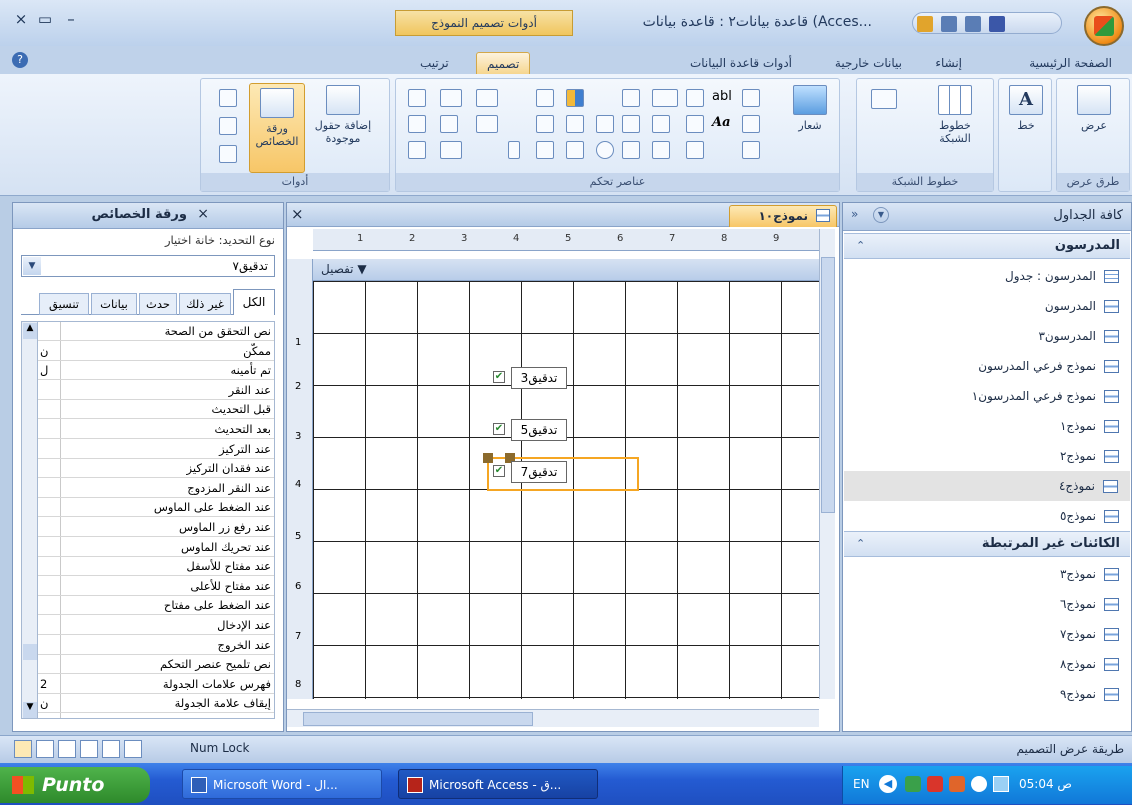 This screenshot has height=805, width=1132. I want to click on chevron-left-icon: ◀, so click(888, 784).